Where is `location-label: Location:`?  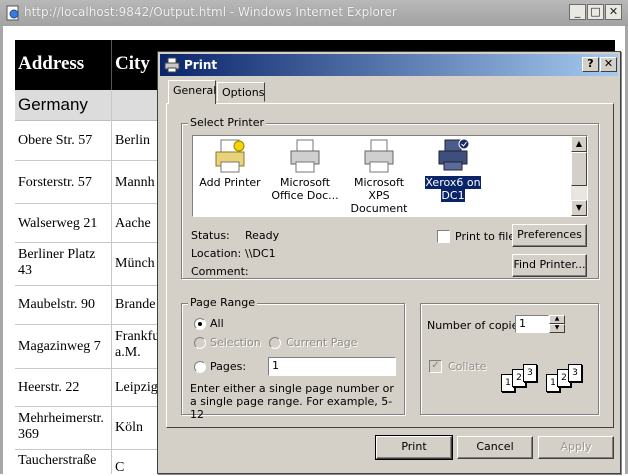 location-label: Location: is located at coordinates (216, 253).